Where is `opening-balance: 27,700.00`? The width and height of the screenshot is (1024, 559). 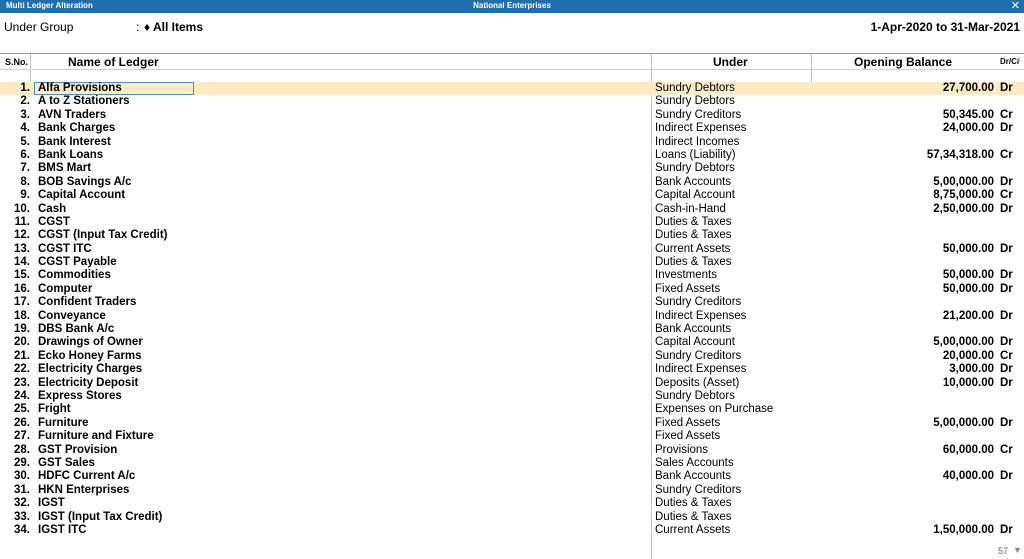 opening-balance: 27,700.00 is located at coordinates (919, 88).